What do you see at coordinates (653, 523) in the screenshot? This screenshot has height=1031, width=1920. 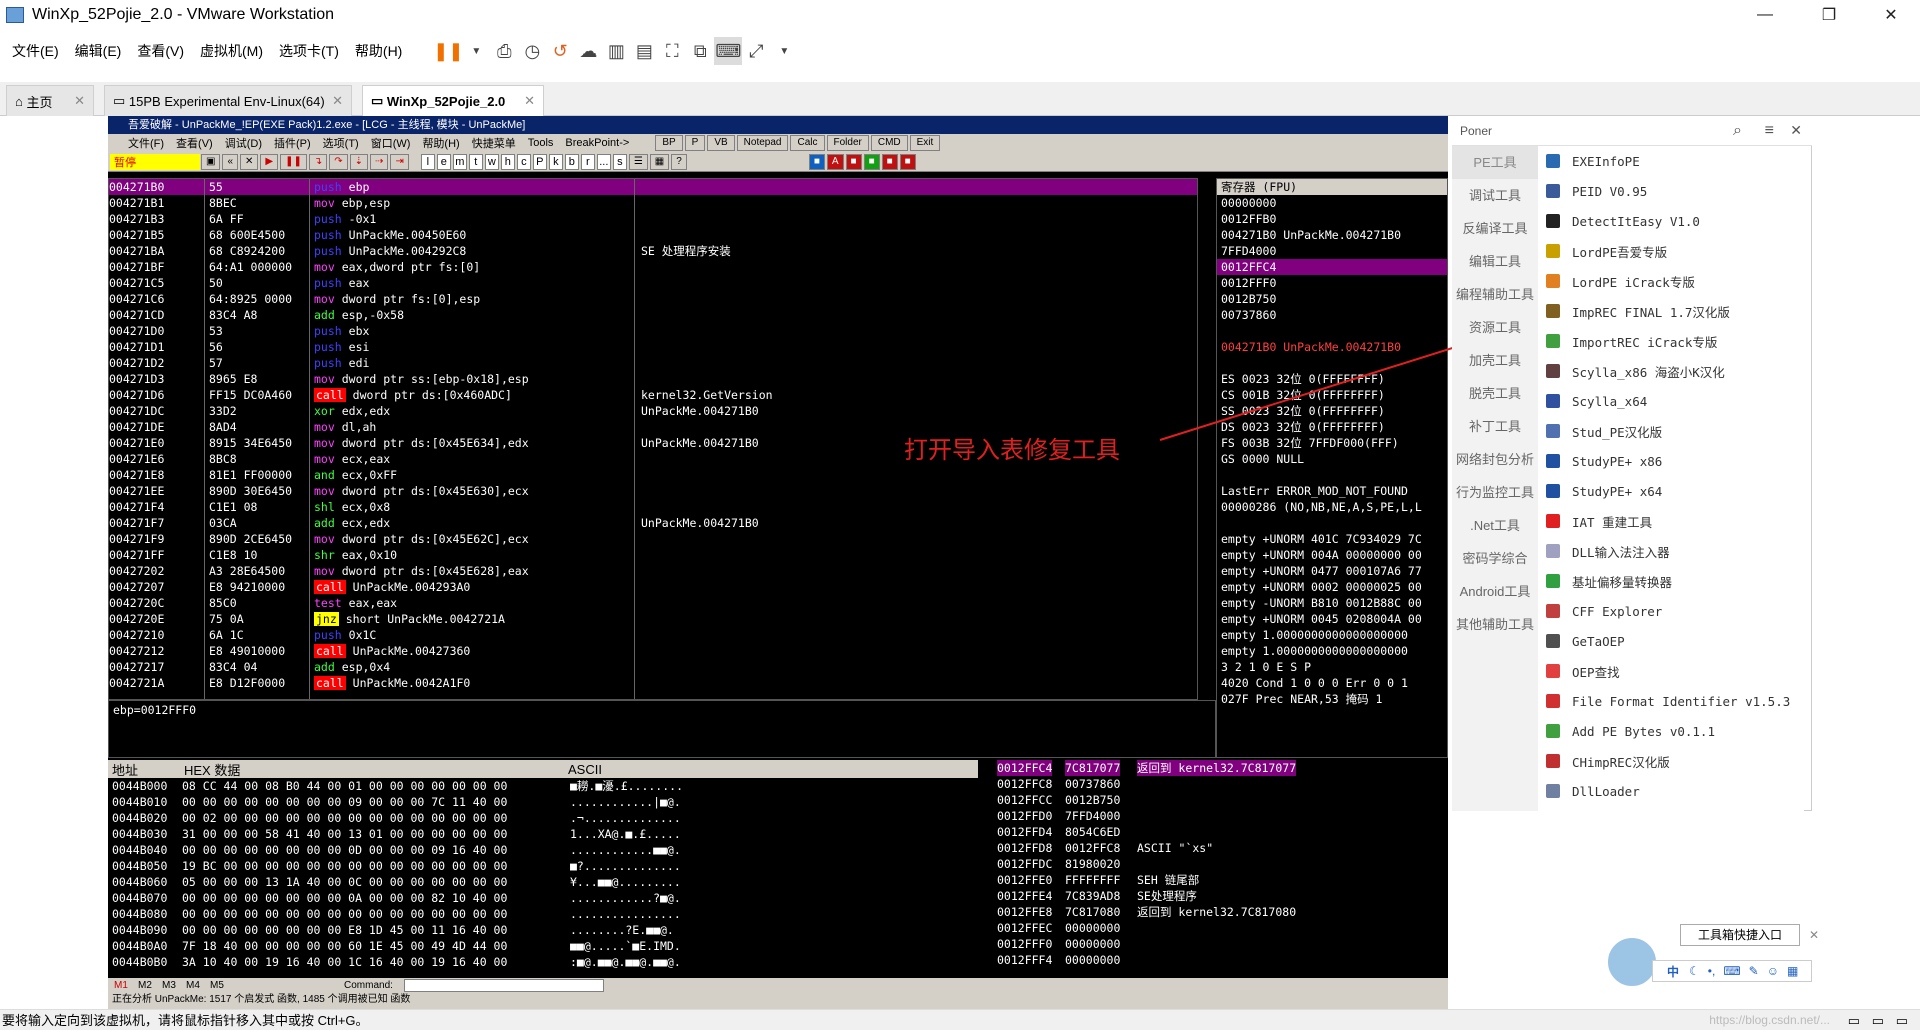 I see `disasm-row: 004271F7 03CA add ecx,edx UnPackMe.004271B0` at bounding box center [653, 523].